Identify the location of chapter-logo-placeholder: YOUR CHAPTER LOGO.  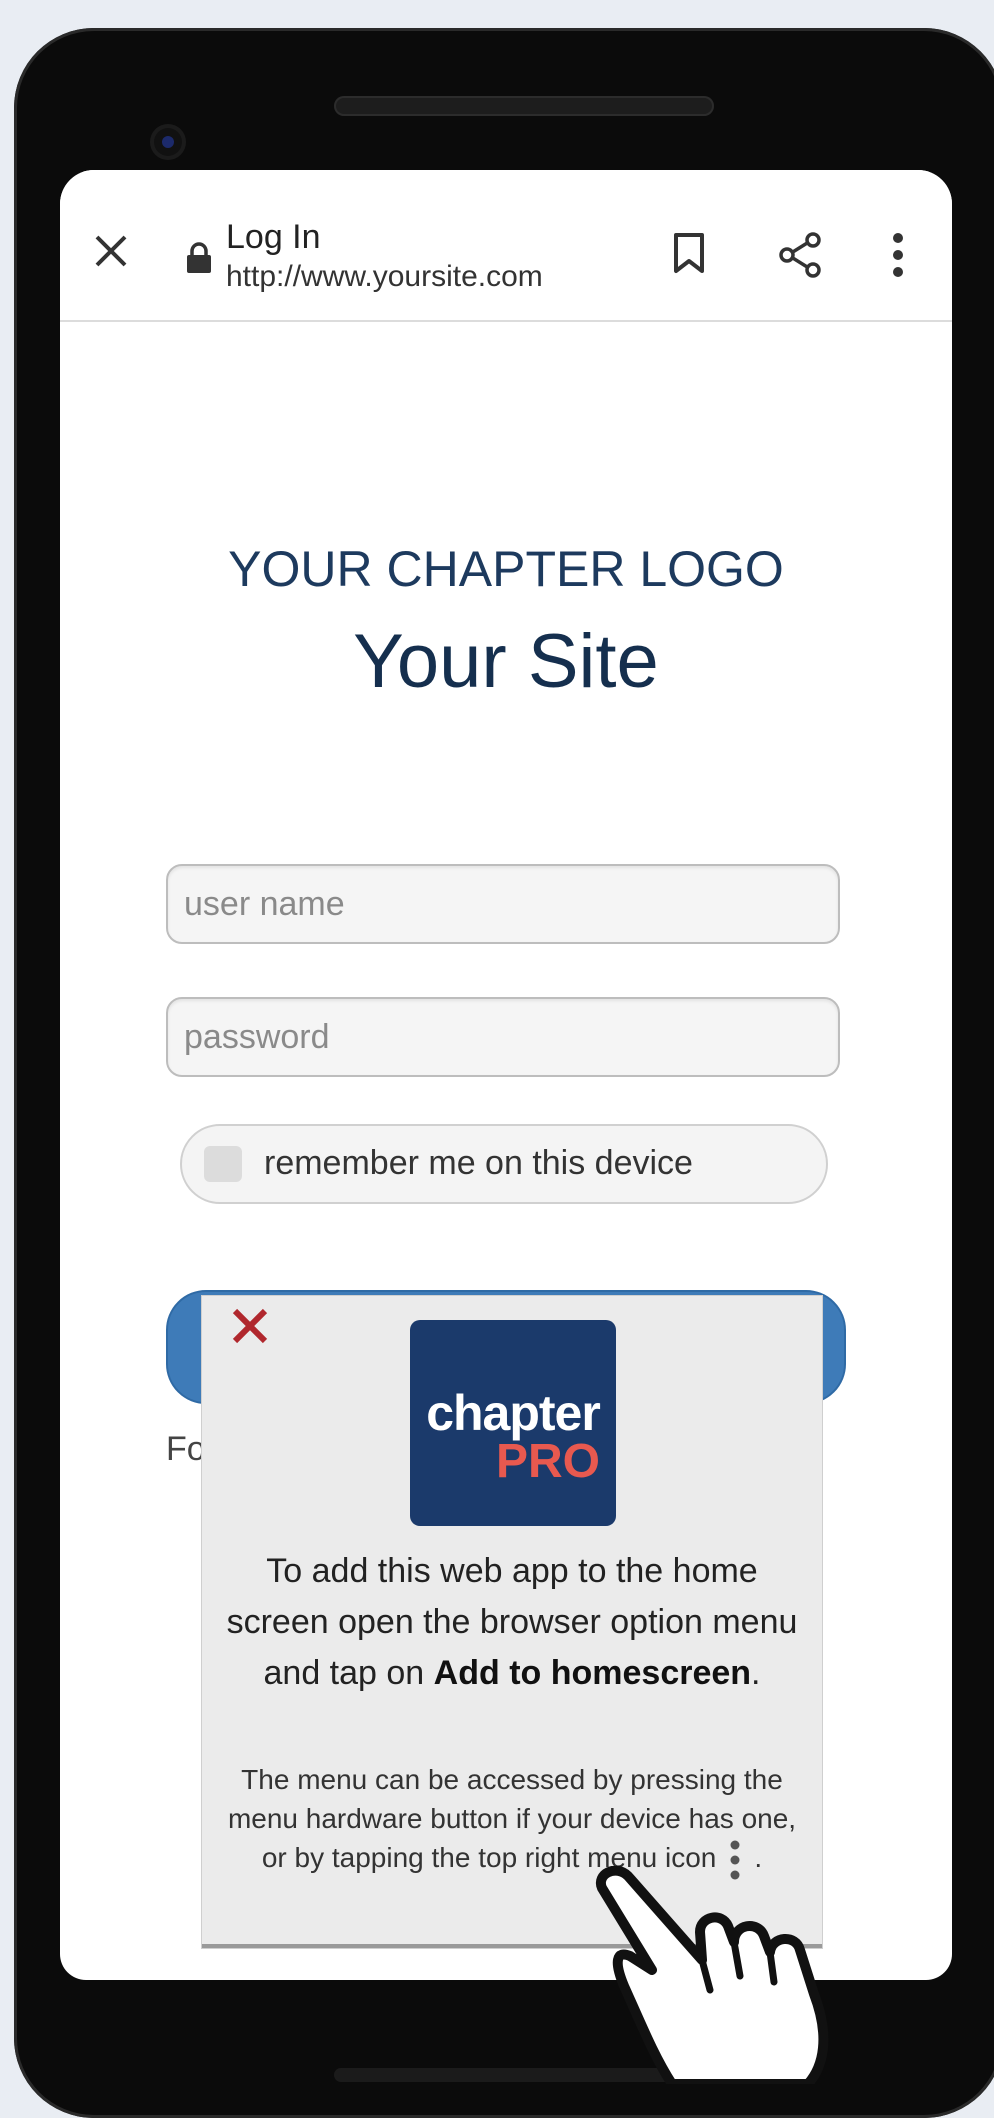
(506, 569).